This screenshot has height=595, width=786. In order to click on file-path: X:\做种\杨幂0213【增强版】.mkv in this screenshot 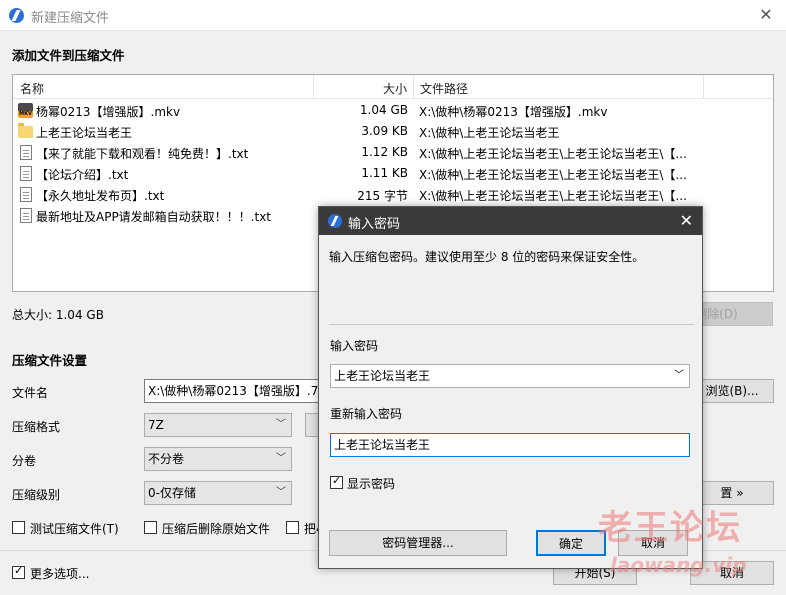, I will do `click(513, 112)`.